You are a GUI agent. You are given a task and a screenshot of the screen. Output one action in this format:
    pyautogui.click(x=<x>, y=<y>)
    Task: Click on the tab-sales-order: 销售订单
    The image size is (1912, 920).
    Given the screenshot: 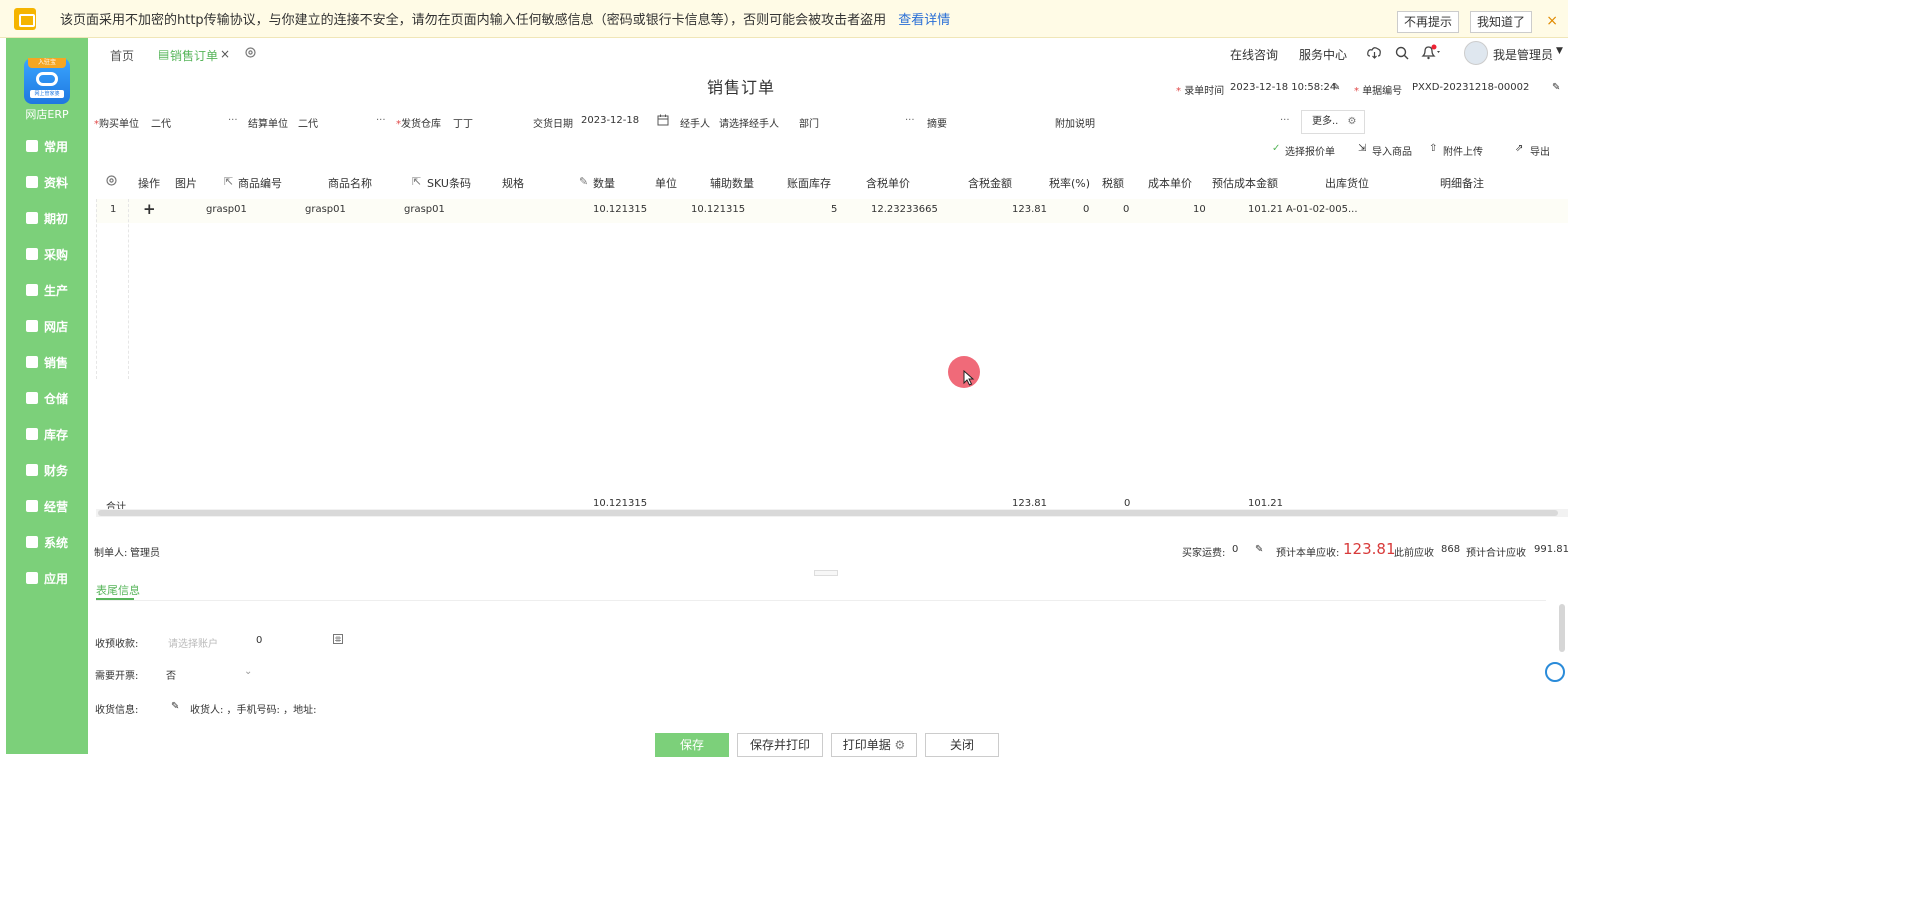 What is the action you would take?
    pyautogui.click(x=194, y=55)
    